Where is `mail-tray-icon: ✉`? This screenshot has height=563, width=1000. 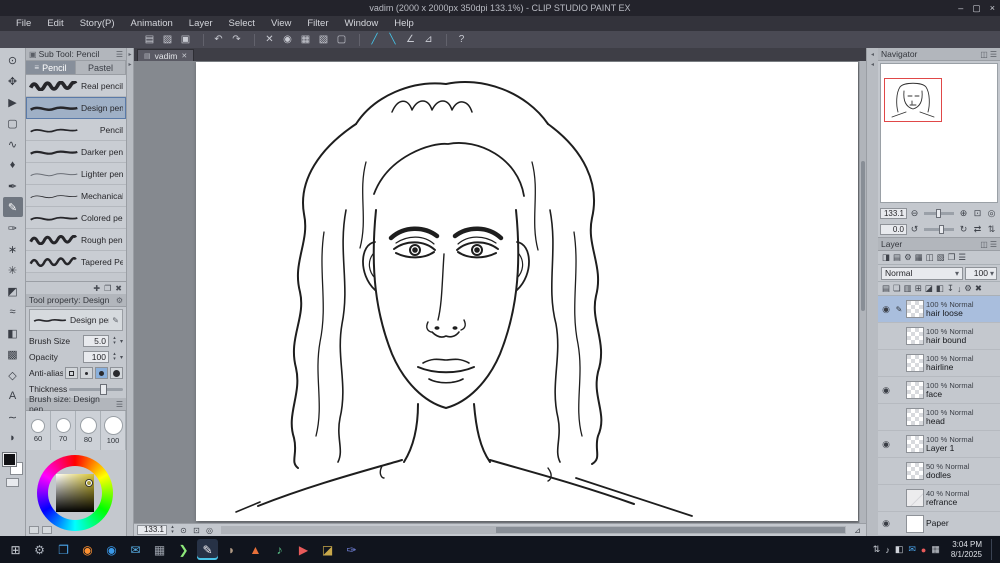 mail-tray-icon: ✉ is located at coordinates (912, 549).